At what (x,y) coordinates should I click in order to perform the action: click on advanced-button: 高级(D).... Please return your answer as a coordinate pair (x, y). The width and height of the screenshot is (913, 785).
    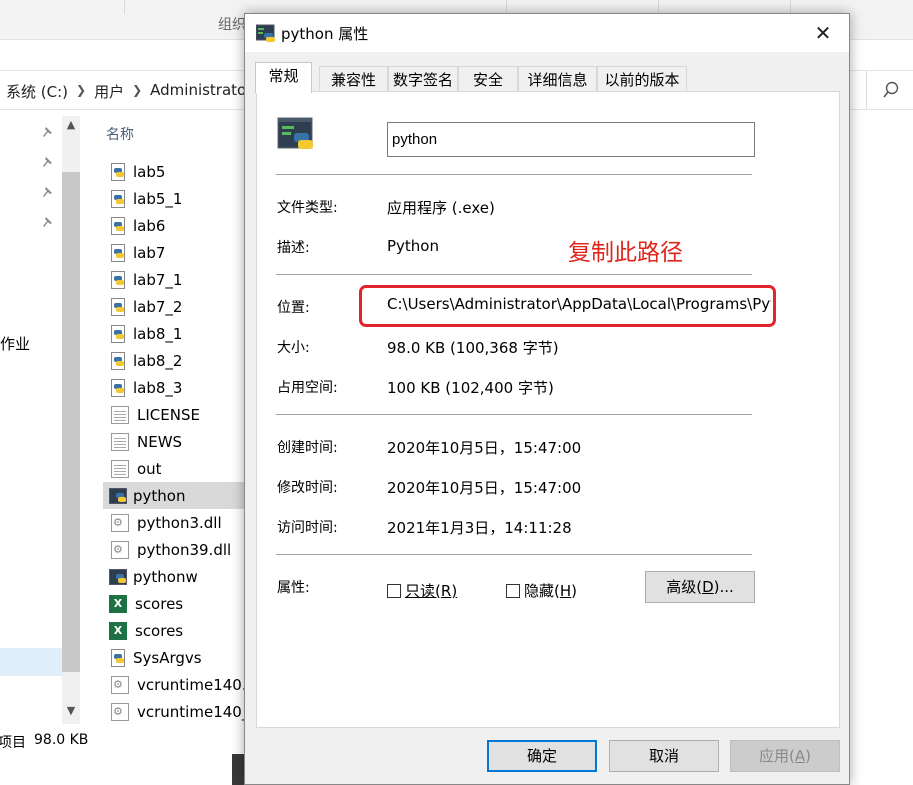
    Looking at the image, I should click on (700, 587).